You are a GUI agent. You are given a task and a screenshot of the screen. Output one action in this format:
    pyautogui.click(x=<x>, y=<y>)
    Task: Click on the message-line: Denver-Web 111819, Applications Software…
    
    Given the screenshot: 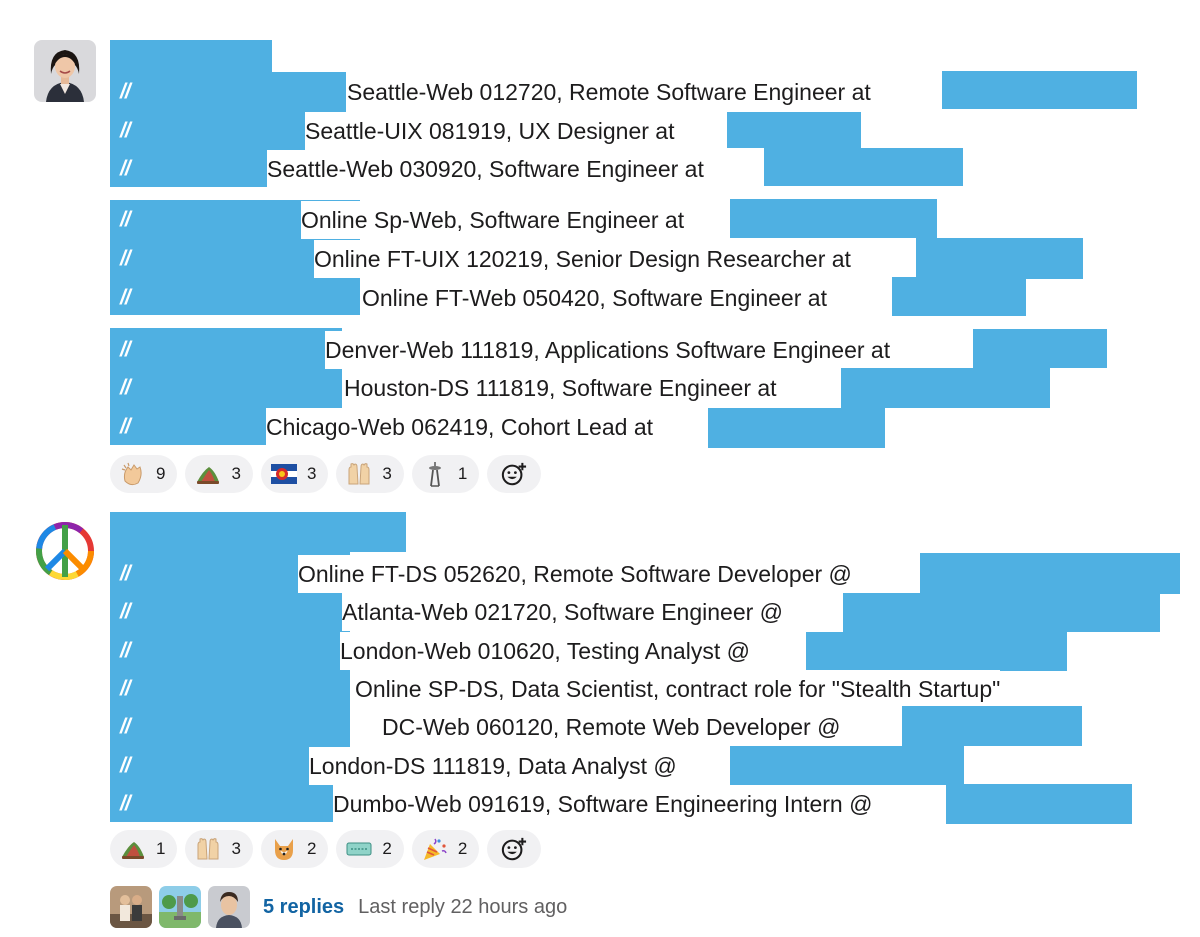 What is the action you would take?
    pyautogui.click(x=608, y=350)
    